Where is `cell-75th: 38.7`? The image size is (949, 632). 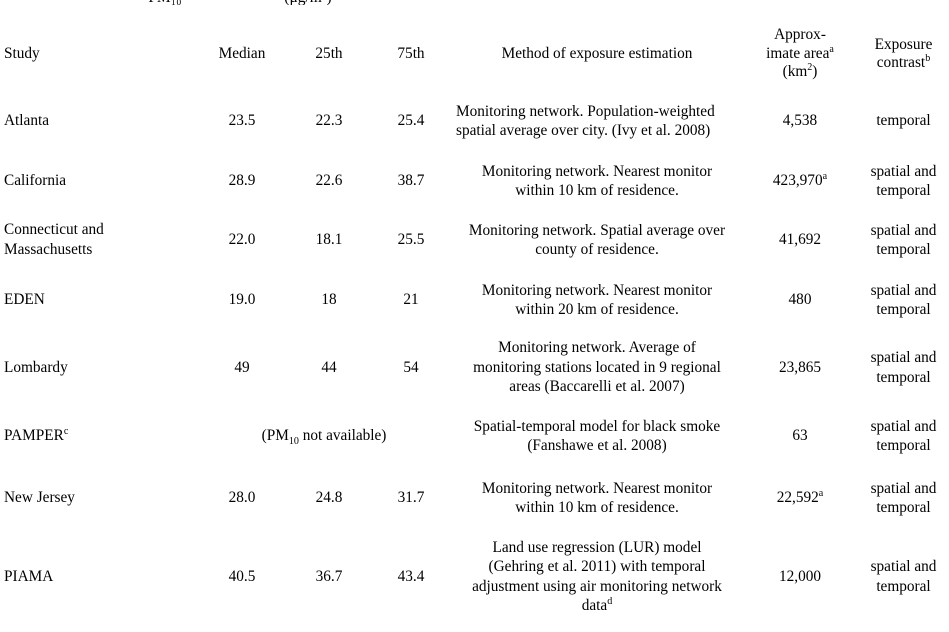 cell-75th: 38.7 is located at coordinates (411, 181).